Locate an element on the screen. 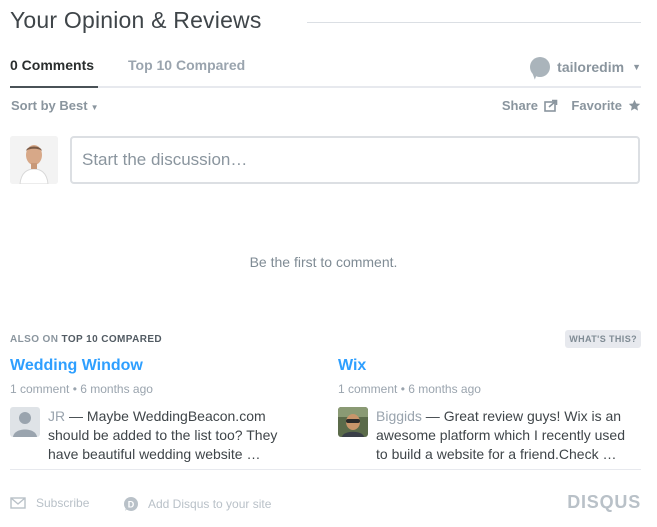 This screenshot has width=657, height=527. envelope-icon is located at coordinates (18, 503).